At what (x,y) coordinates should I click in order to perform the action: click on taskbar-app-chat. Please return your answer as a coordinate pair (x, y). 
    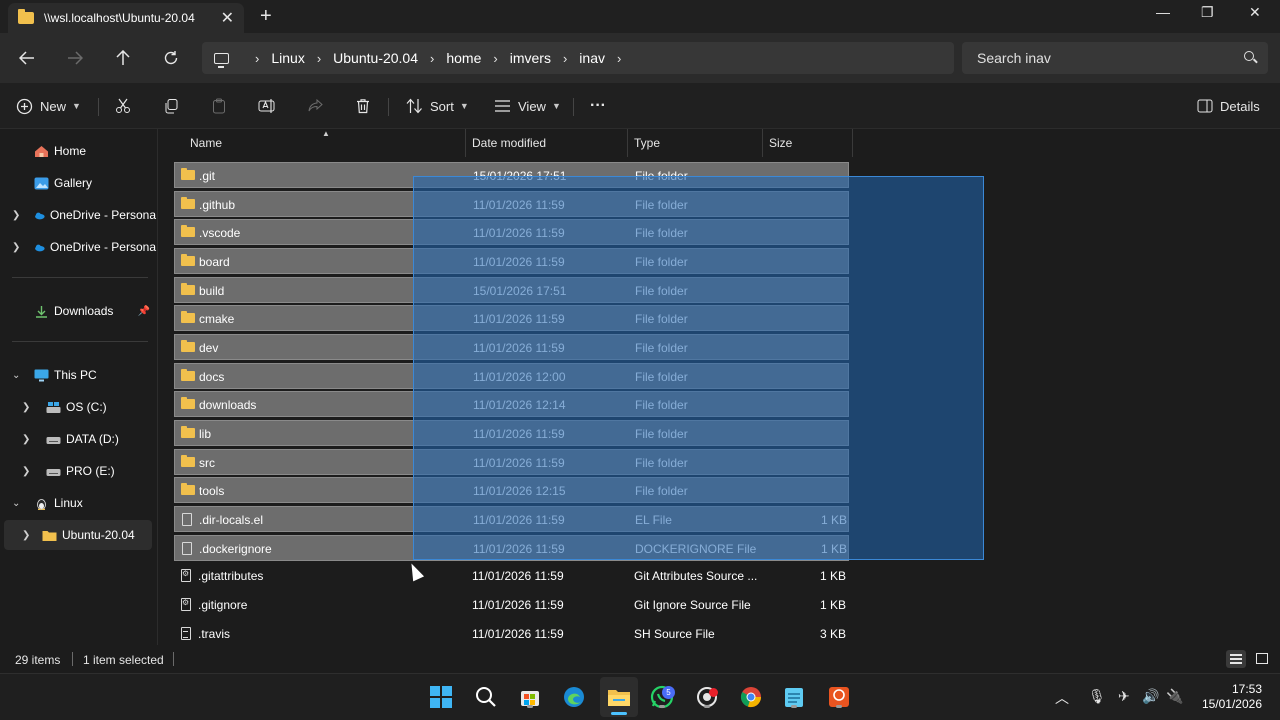
    Looking at the image, I should click on (707, 697).